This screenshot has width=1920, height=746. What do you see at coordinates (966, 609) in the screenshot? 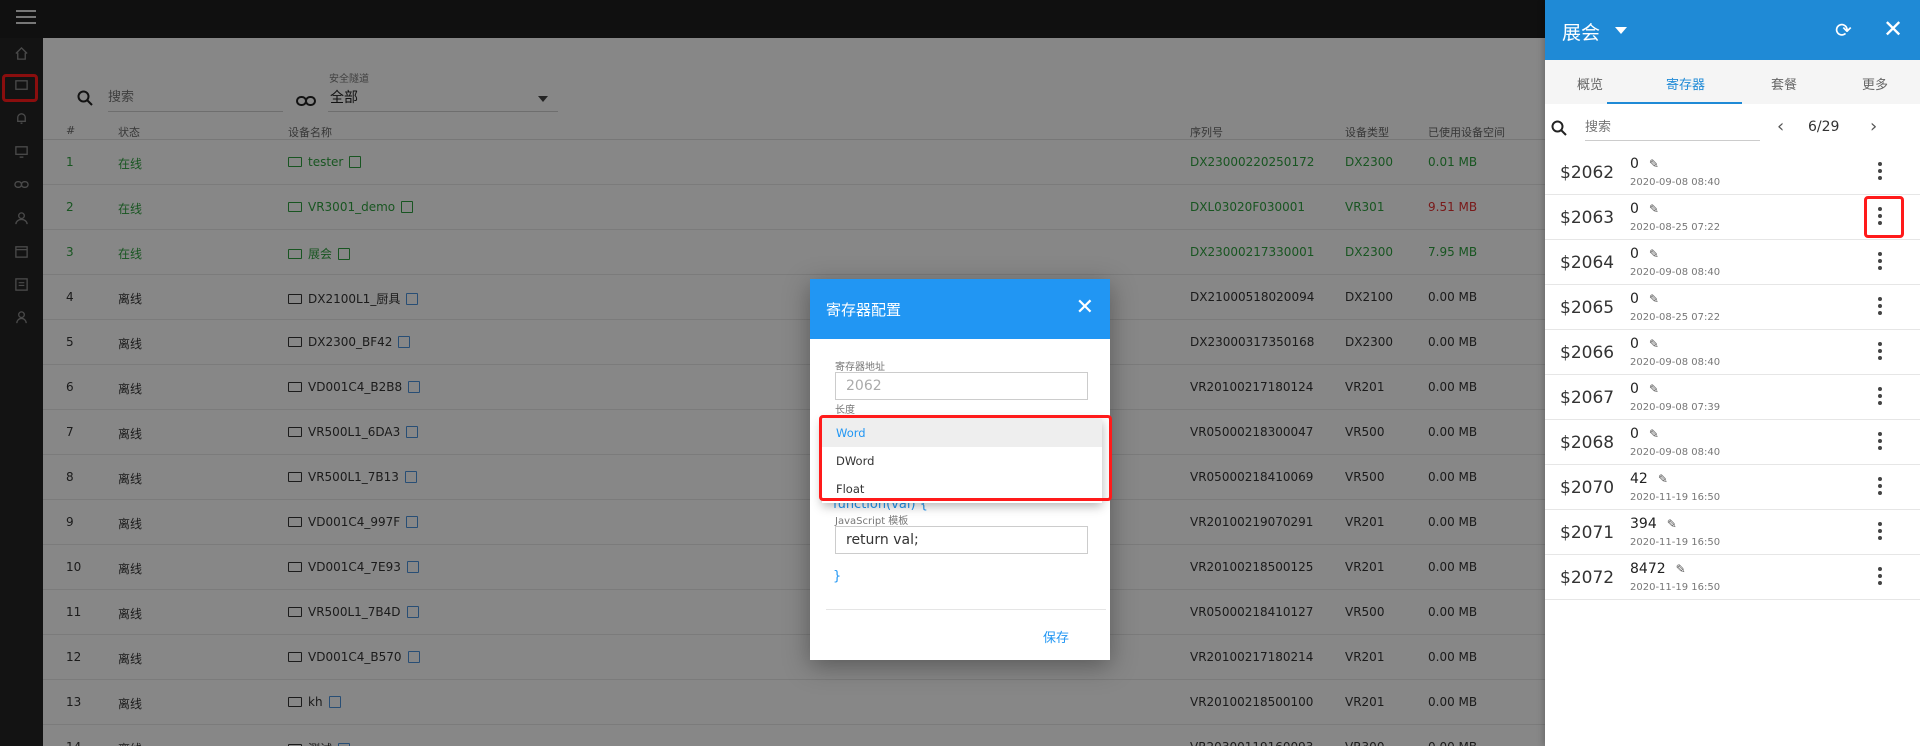
I see `dialog-divider` at bounding box center [966, 609].